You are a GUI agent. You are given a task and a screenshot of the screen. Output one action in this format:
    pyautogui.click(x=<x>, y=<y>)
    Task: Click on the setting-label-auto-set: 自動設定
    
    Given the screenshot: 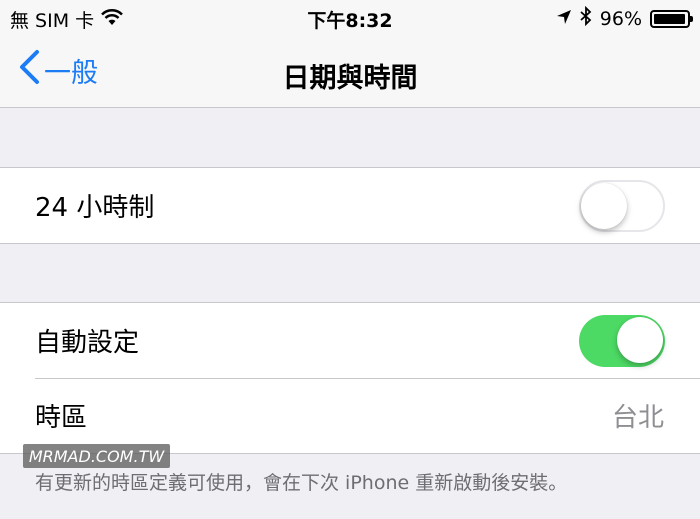 What is the action you would take?
    pyautogui.click(x=87, y=343)
    